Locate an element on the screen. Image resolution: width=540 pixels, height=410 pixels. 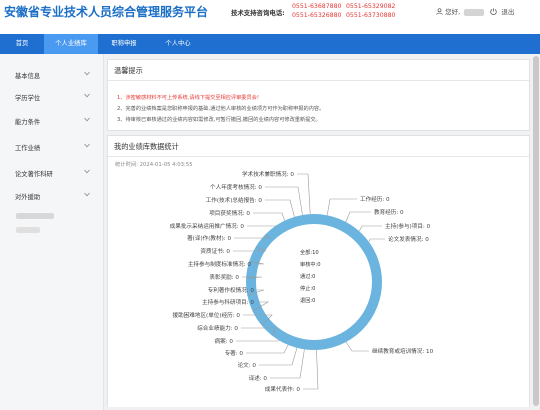
slice-label: 专著: 0 is located at coordinates (234, 353).